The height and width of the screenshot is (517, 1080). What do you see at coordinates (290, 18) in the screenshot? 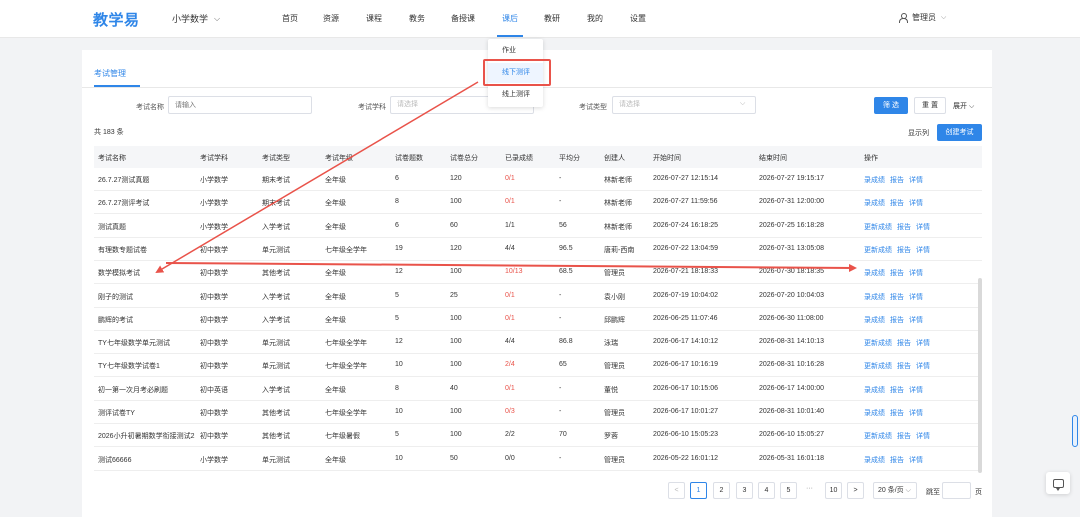
I see `nav-item-home: 首页` at bounding box center [290, 18].